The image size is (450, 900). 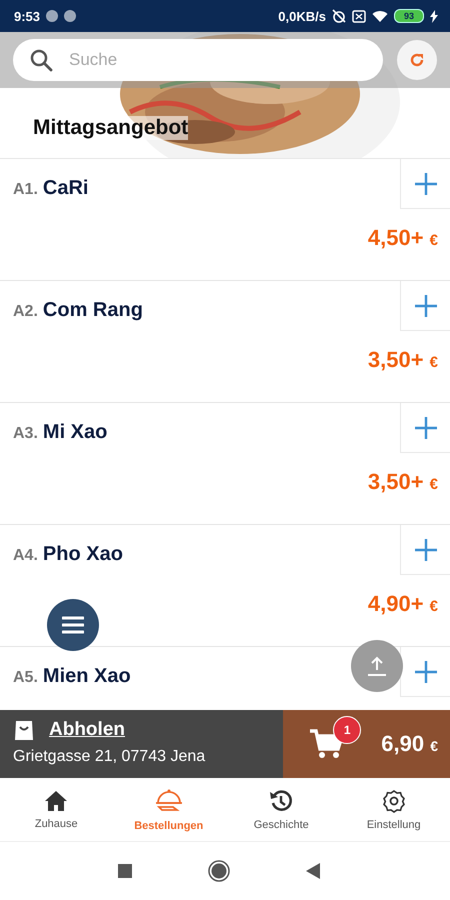 What do you see at coordinates (409, 744) in the screenshot?
I see `cart-total: 6,90 €` at bounding box center [409, 744].